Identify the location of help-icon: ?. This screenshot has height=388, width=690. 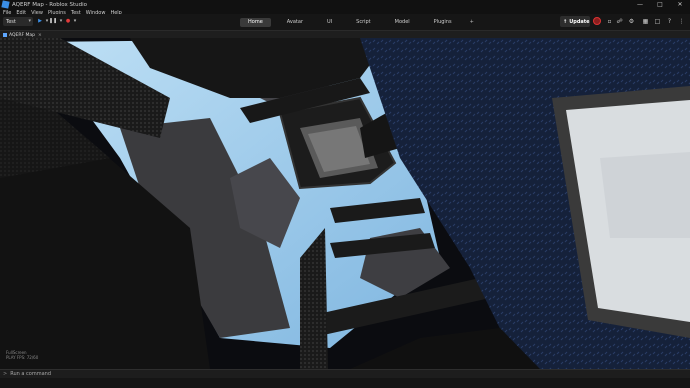
(669, 21).